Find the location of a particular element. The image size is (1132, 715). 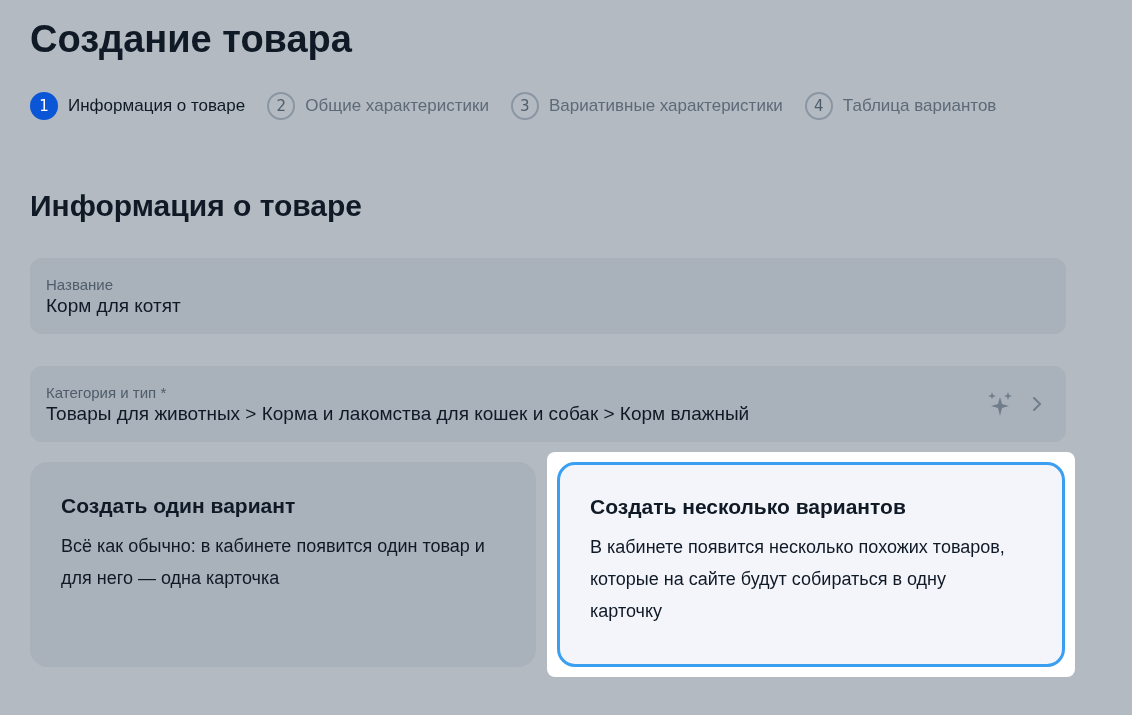

option-title: Создать несколько вариантов is located at coordinates (748, 507).